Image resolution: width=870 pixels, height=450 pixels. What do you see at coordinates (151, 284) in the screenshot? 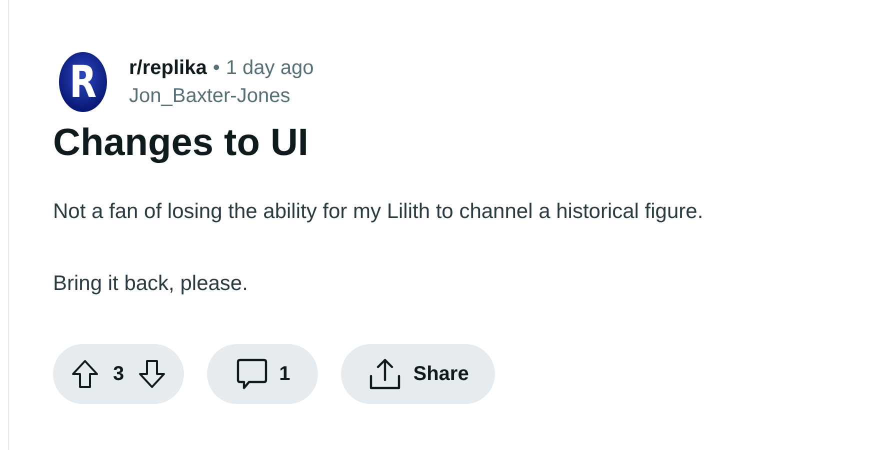
I see `post-body-text: Bring it back, please.` at bounding box center [151, 284].